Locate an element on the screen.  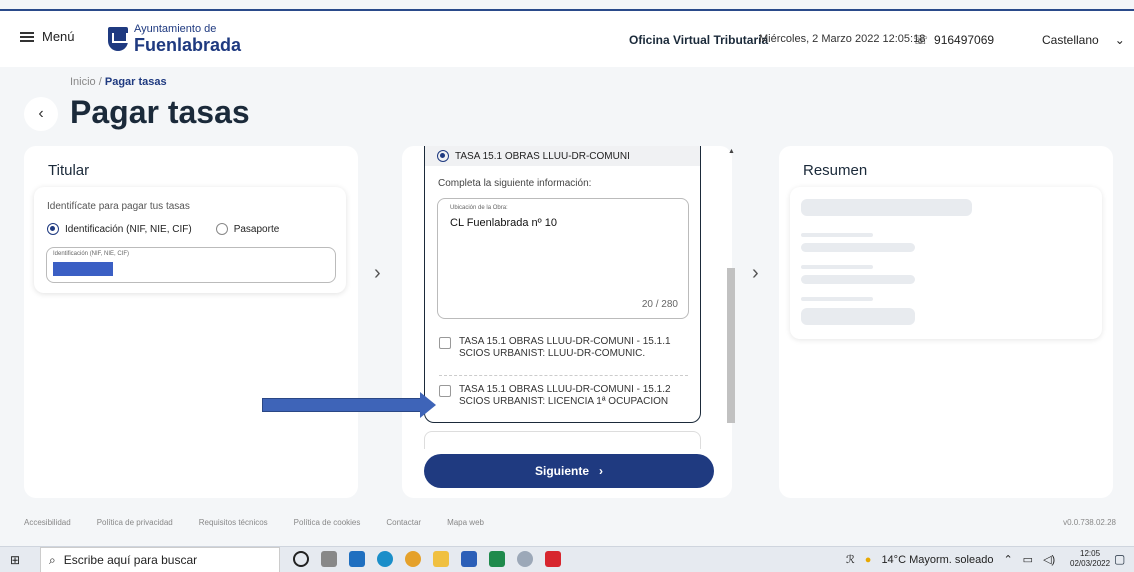
app-icon is located at coordinates (525, 559).